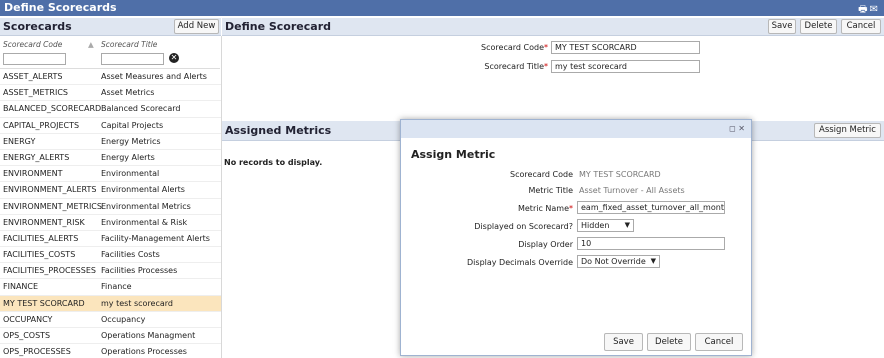  Describe the element at coordinates (741, 128) in the screenshot. I see `close-icon: ✕` at that location.